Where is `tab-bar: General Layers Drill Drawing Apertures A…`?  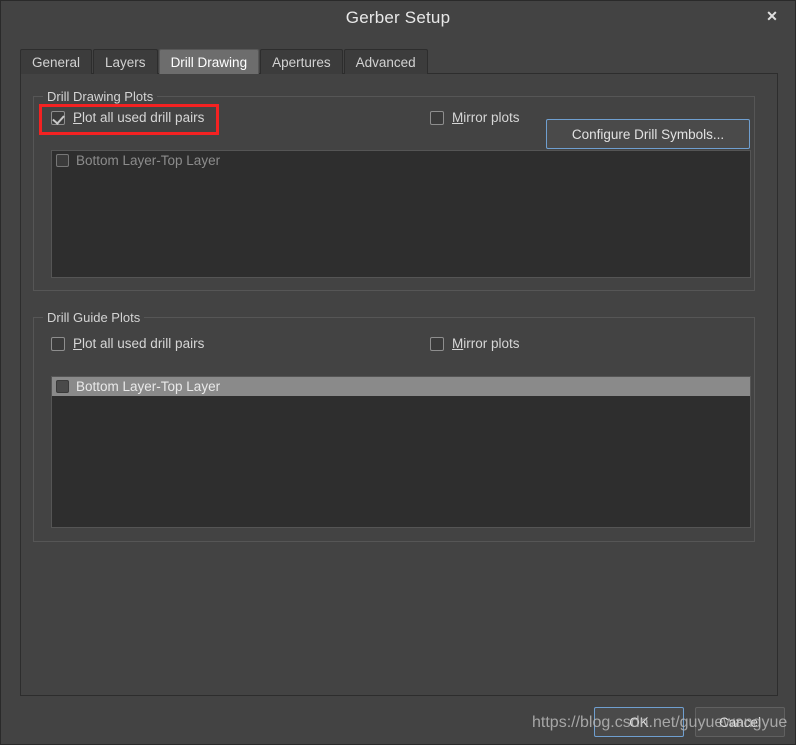
tab-bar: General Layers Drill Drawing Apertures A… is located at coordinates (224, 61).